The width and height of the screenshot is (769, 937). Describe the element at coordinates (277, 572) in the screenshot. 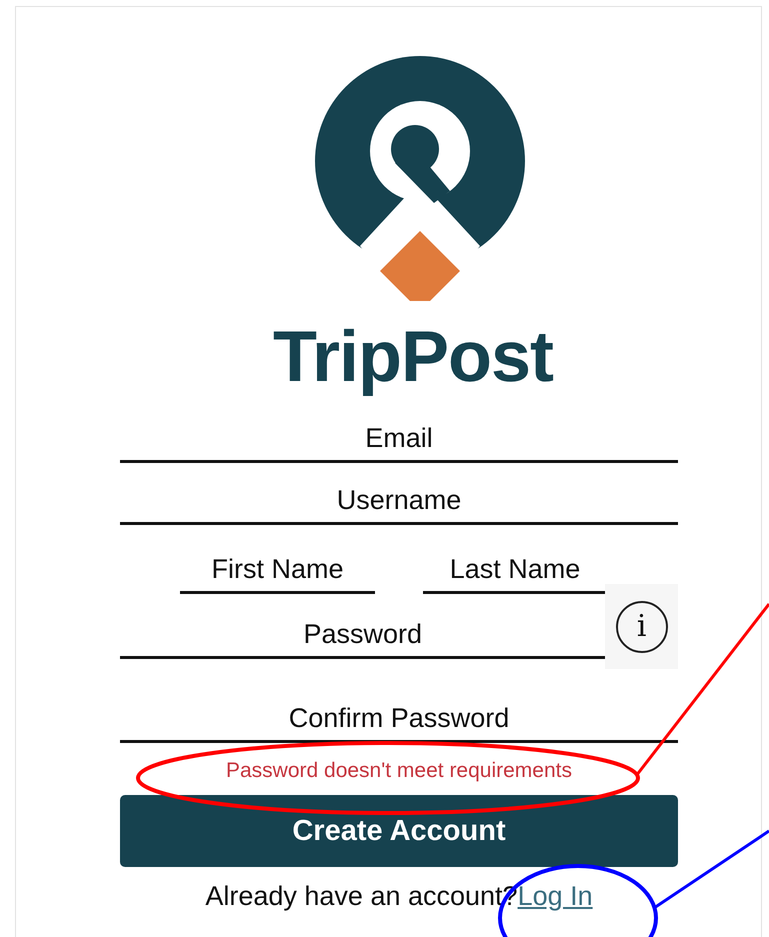

I see `first-name-field: First Name` at that location.